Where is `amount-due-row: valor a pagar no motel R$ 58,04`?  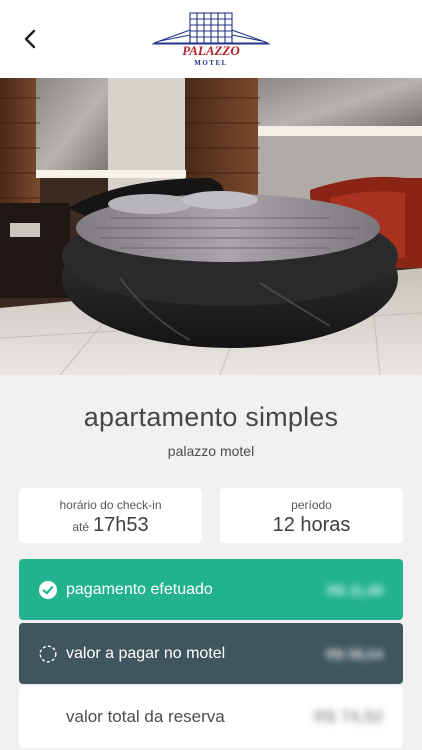 amount-due-row: valor a pagar no motel R$ 58,04 is located at coordinates (211, 653).